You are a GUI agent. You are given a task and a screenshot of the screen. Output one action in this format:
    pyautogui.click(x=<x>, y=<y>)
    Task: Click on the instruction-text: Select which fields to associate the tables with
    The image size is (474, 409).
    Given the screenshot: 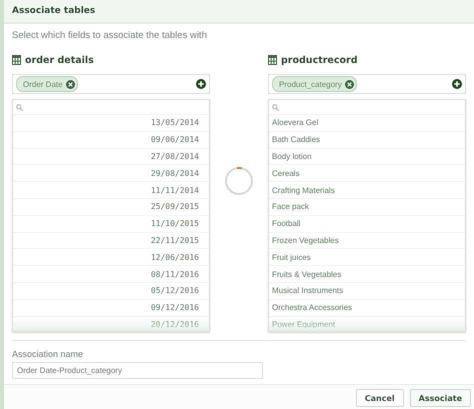 What is the action you would take?
    pyautogui.click(x=109, y=36)
    